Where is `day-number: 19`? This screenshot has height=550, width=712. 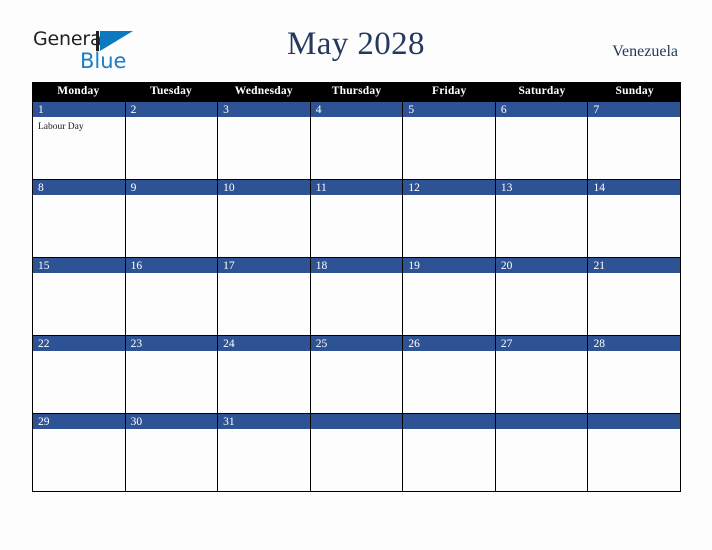 day-number: 19 is located at coordinates (449, 266).